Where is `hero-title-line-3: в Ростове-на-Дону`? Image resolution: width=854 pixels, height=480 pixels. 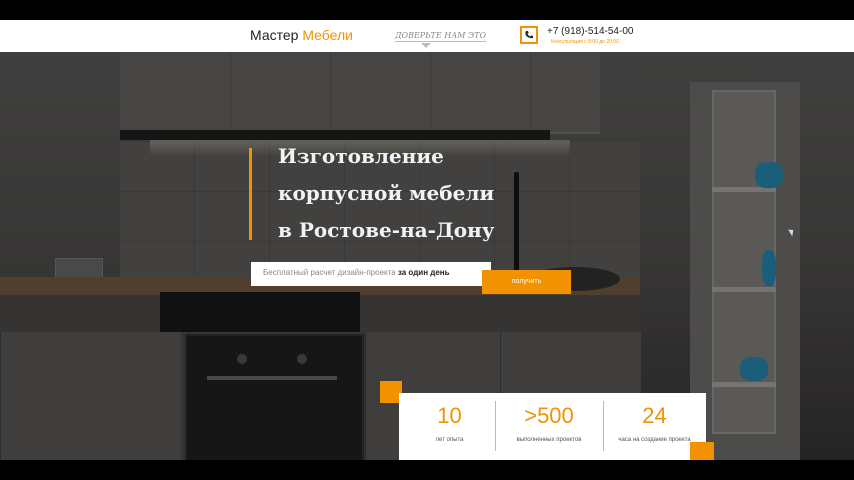
hero-title-line-3: в Ростове-на-Дону is located at coordinates (386, 230).